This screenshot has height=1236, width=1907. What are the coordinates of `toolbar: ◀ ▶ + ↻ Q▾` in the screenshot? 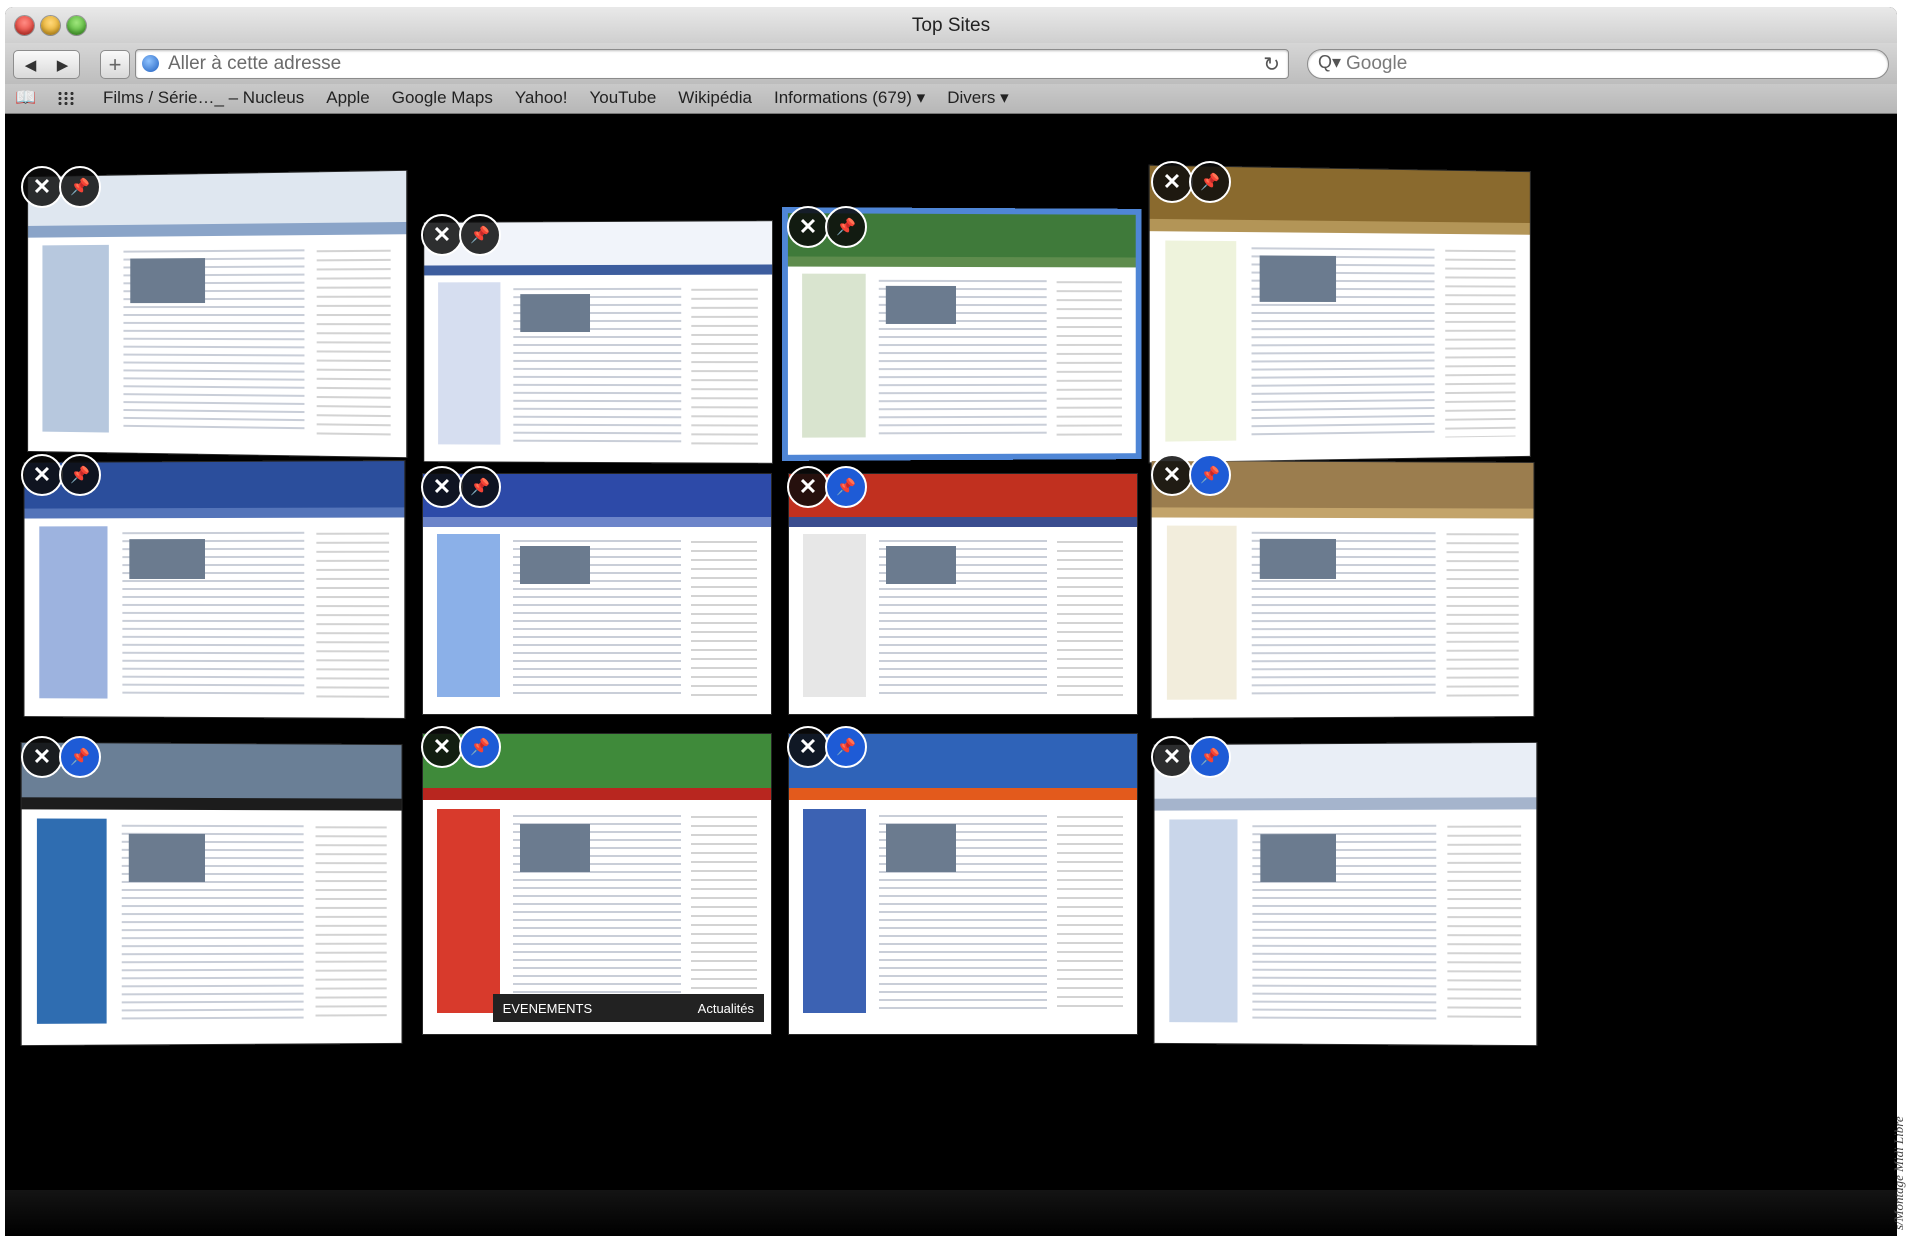 It's located at (951, 63).